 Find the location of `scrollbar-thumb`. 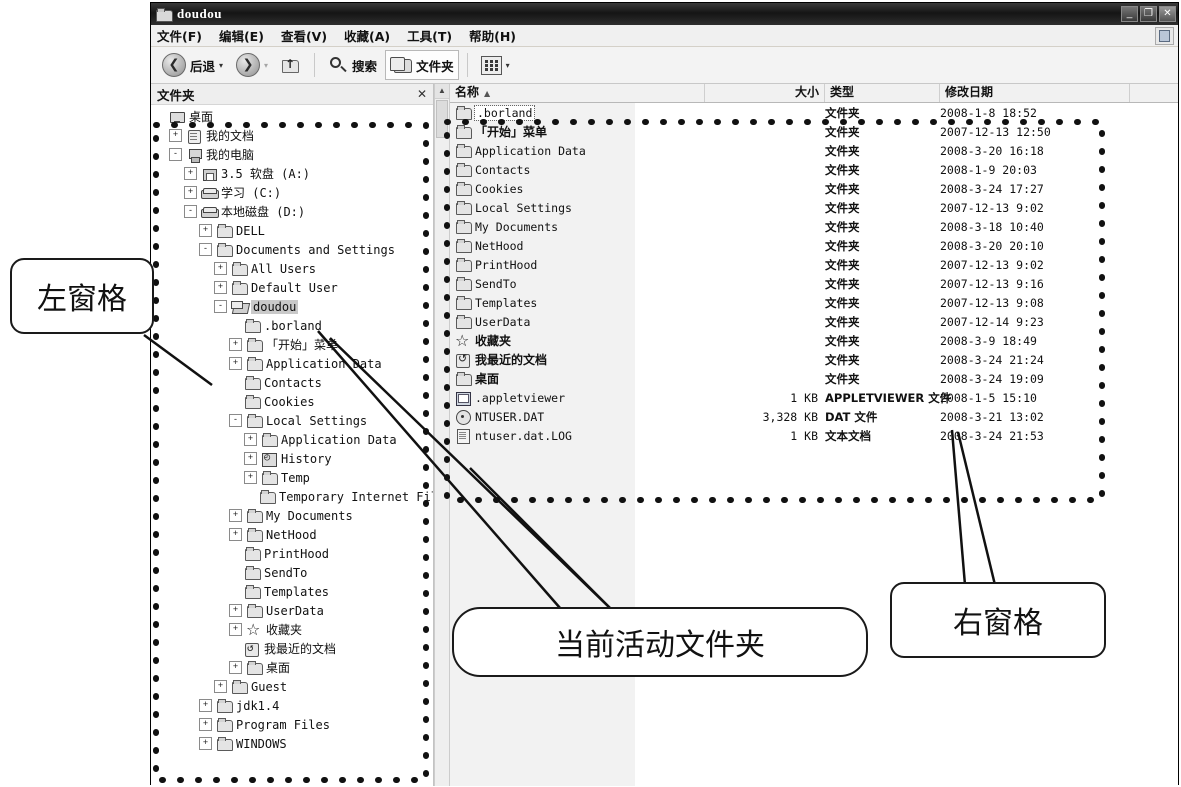

scrollbar-thumb is located at coordinates (442, 119).